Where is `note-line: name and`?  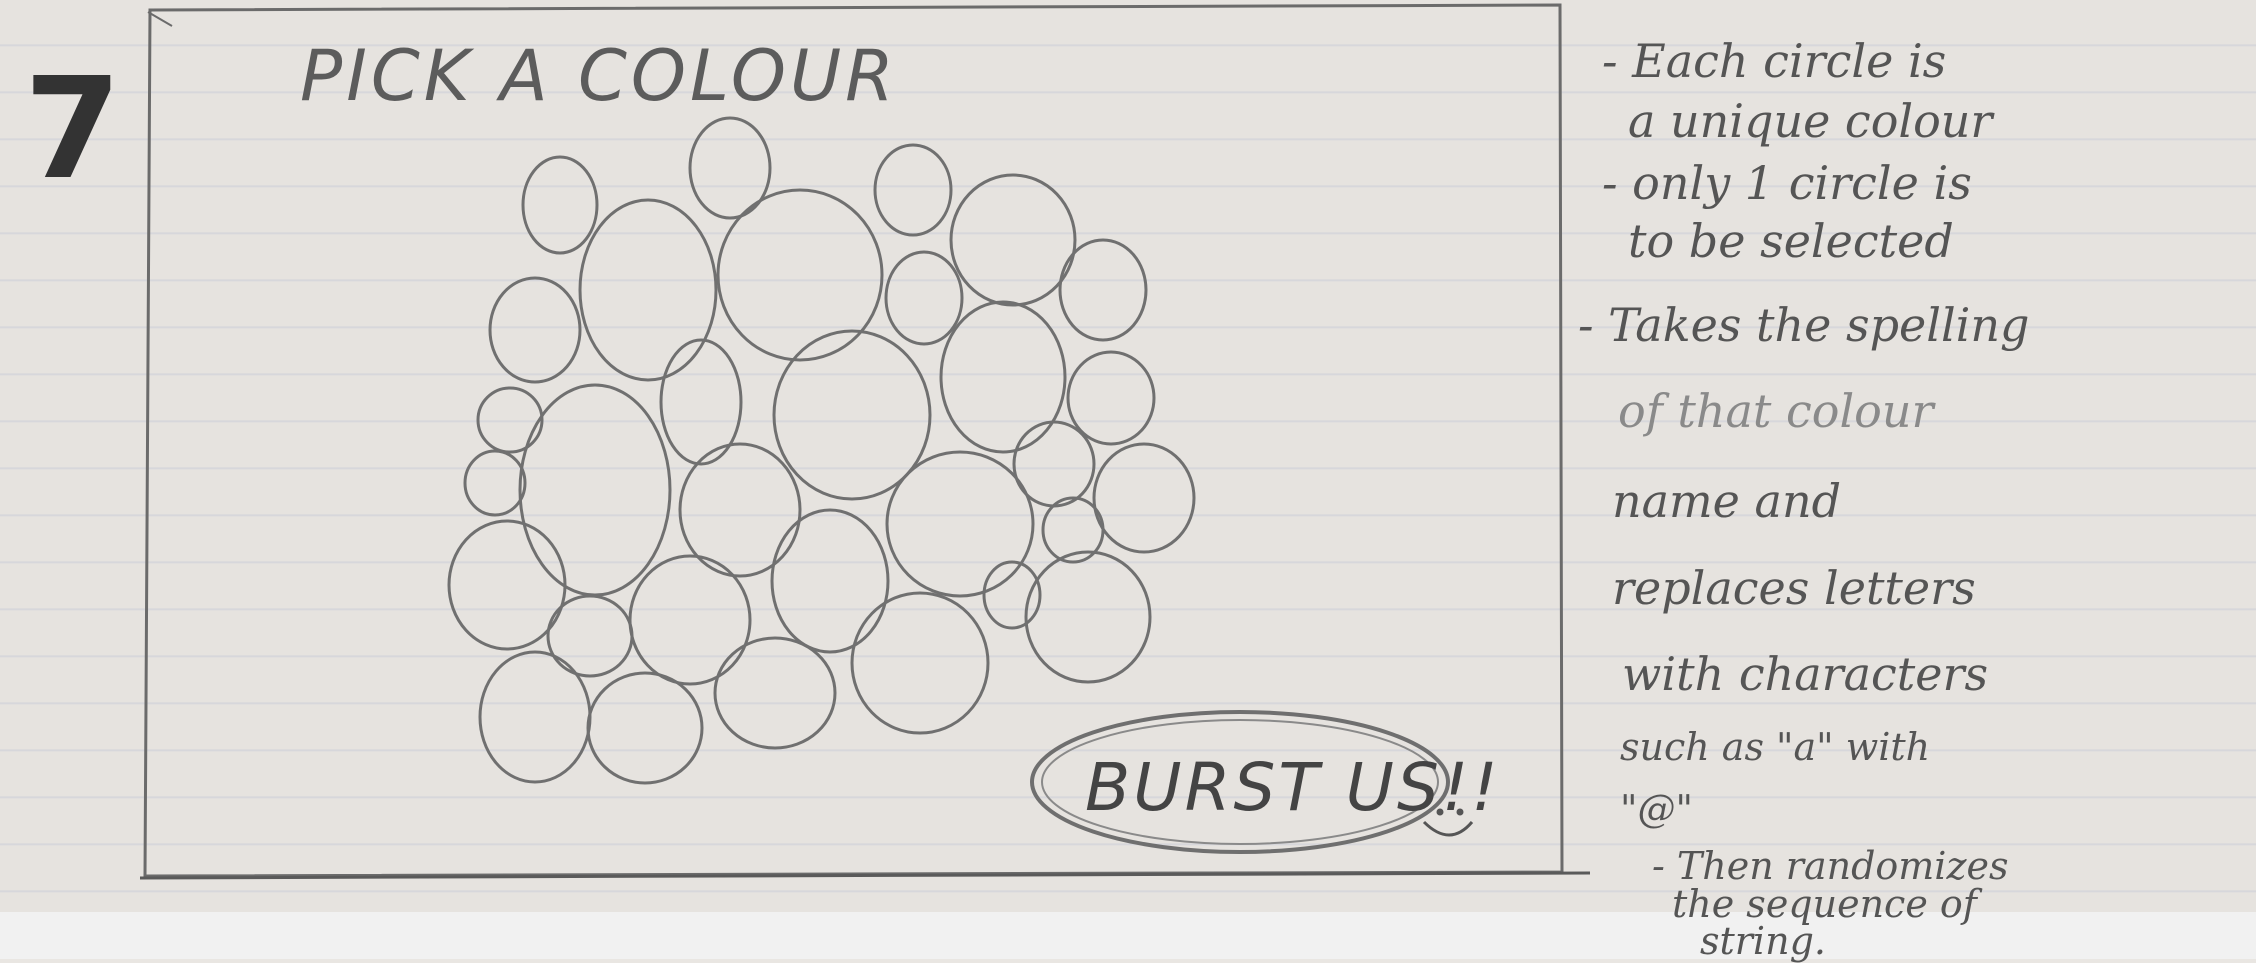
note-line: name and is located at coordinates (1727, 501).